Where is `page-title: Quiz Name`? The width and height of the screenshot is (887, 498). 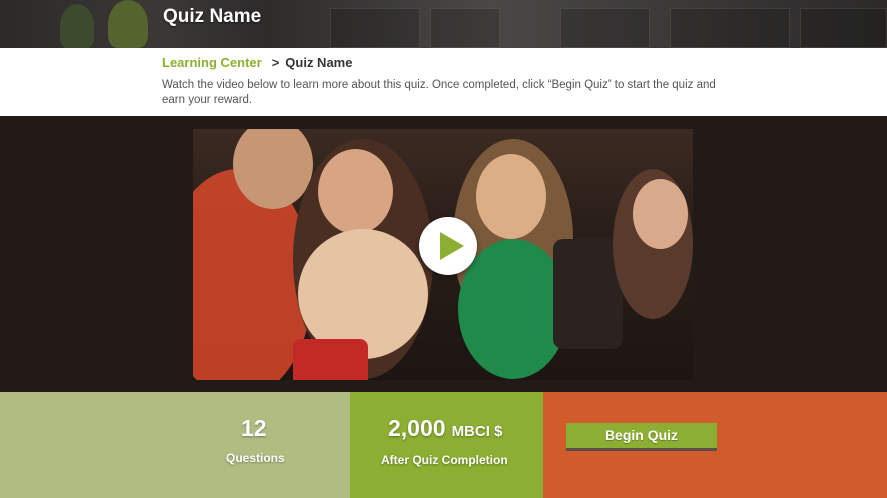
page-title: Quiz Name is located at coordinates (212, 16).